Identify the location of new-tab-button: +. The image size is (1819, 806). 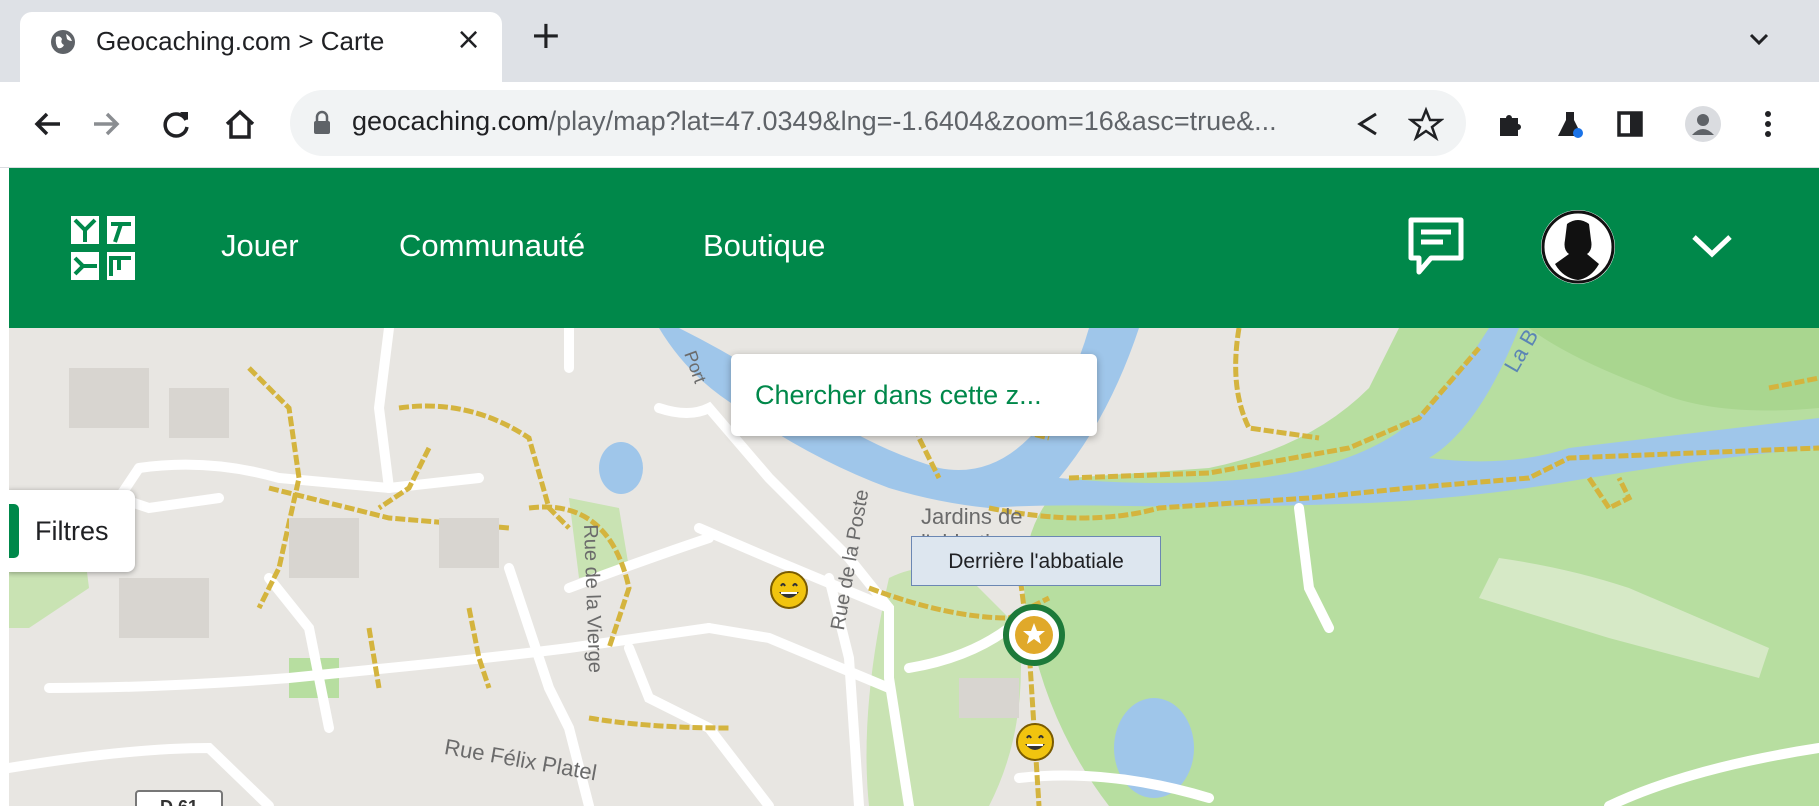
(546, 35).